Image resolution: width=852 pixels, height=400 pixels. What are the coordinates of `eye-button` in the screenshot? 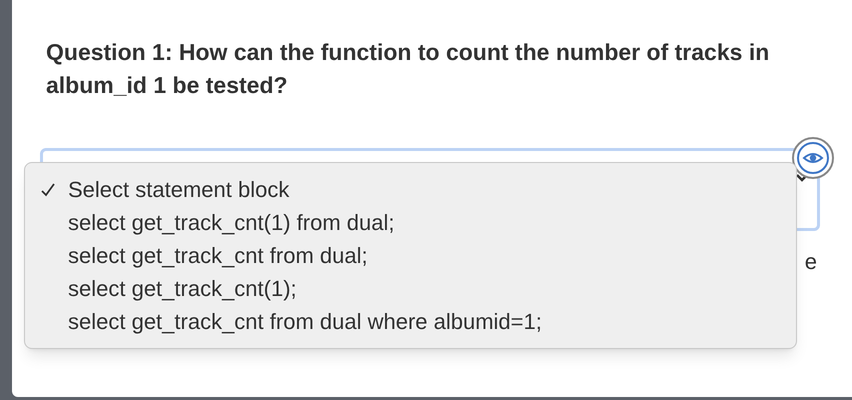 It's located at (813, 158).